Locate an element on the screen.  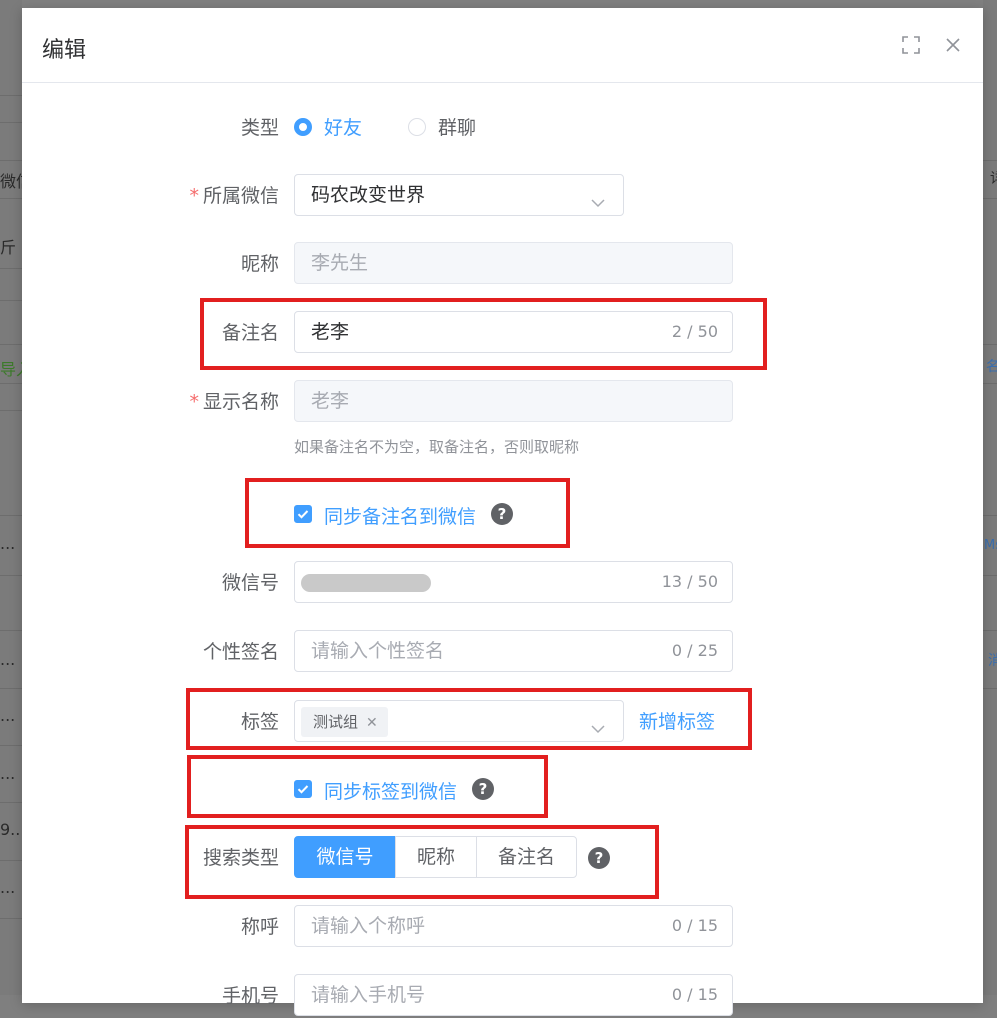
salutation-input: 请输入个称呼 0 / 15 is located at coordinates (513, 926).